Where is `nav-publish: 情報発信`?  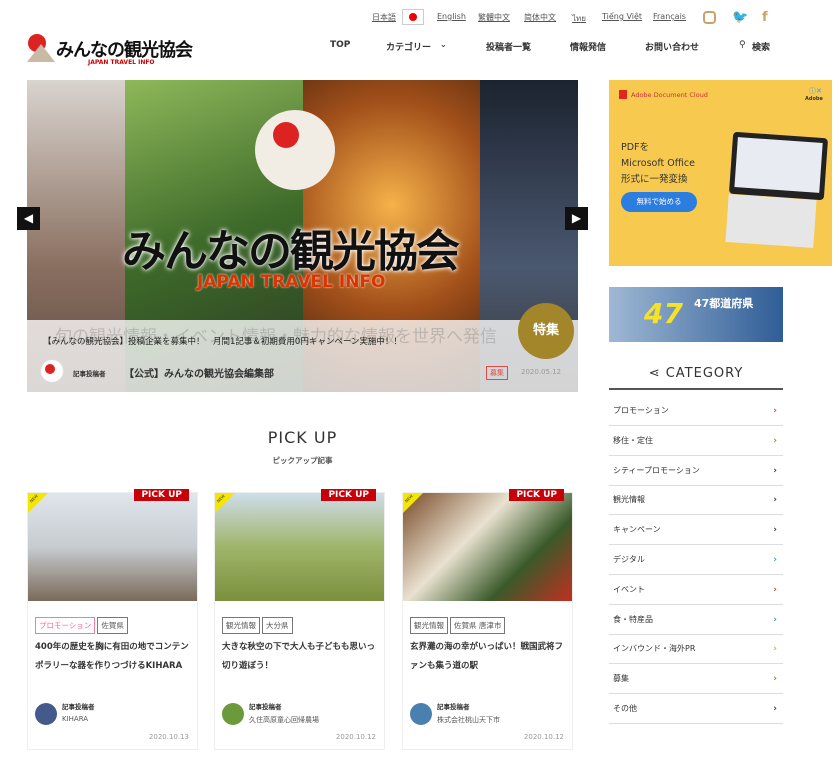 nav-publish: 情報発信 is located at coordinates (588, 46).